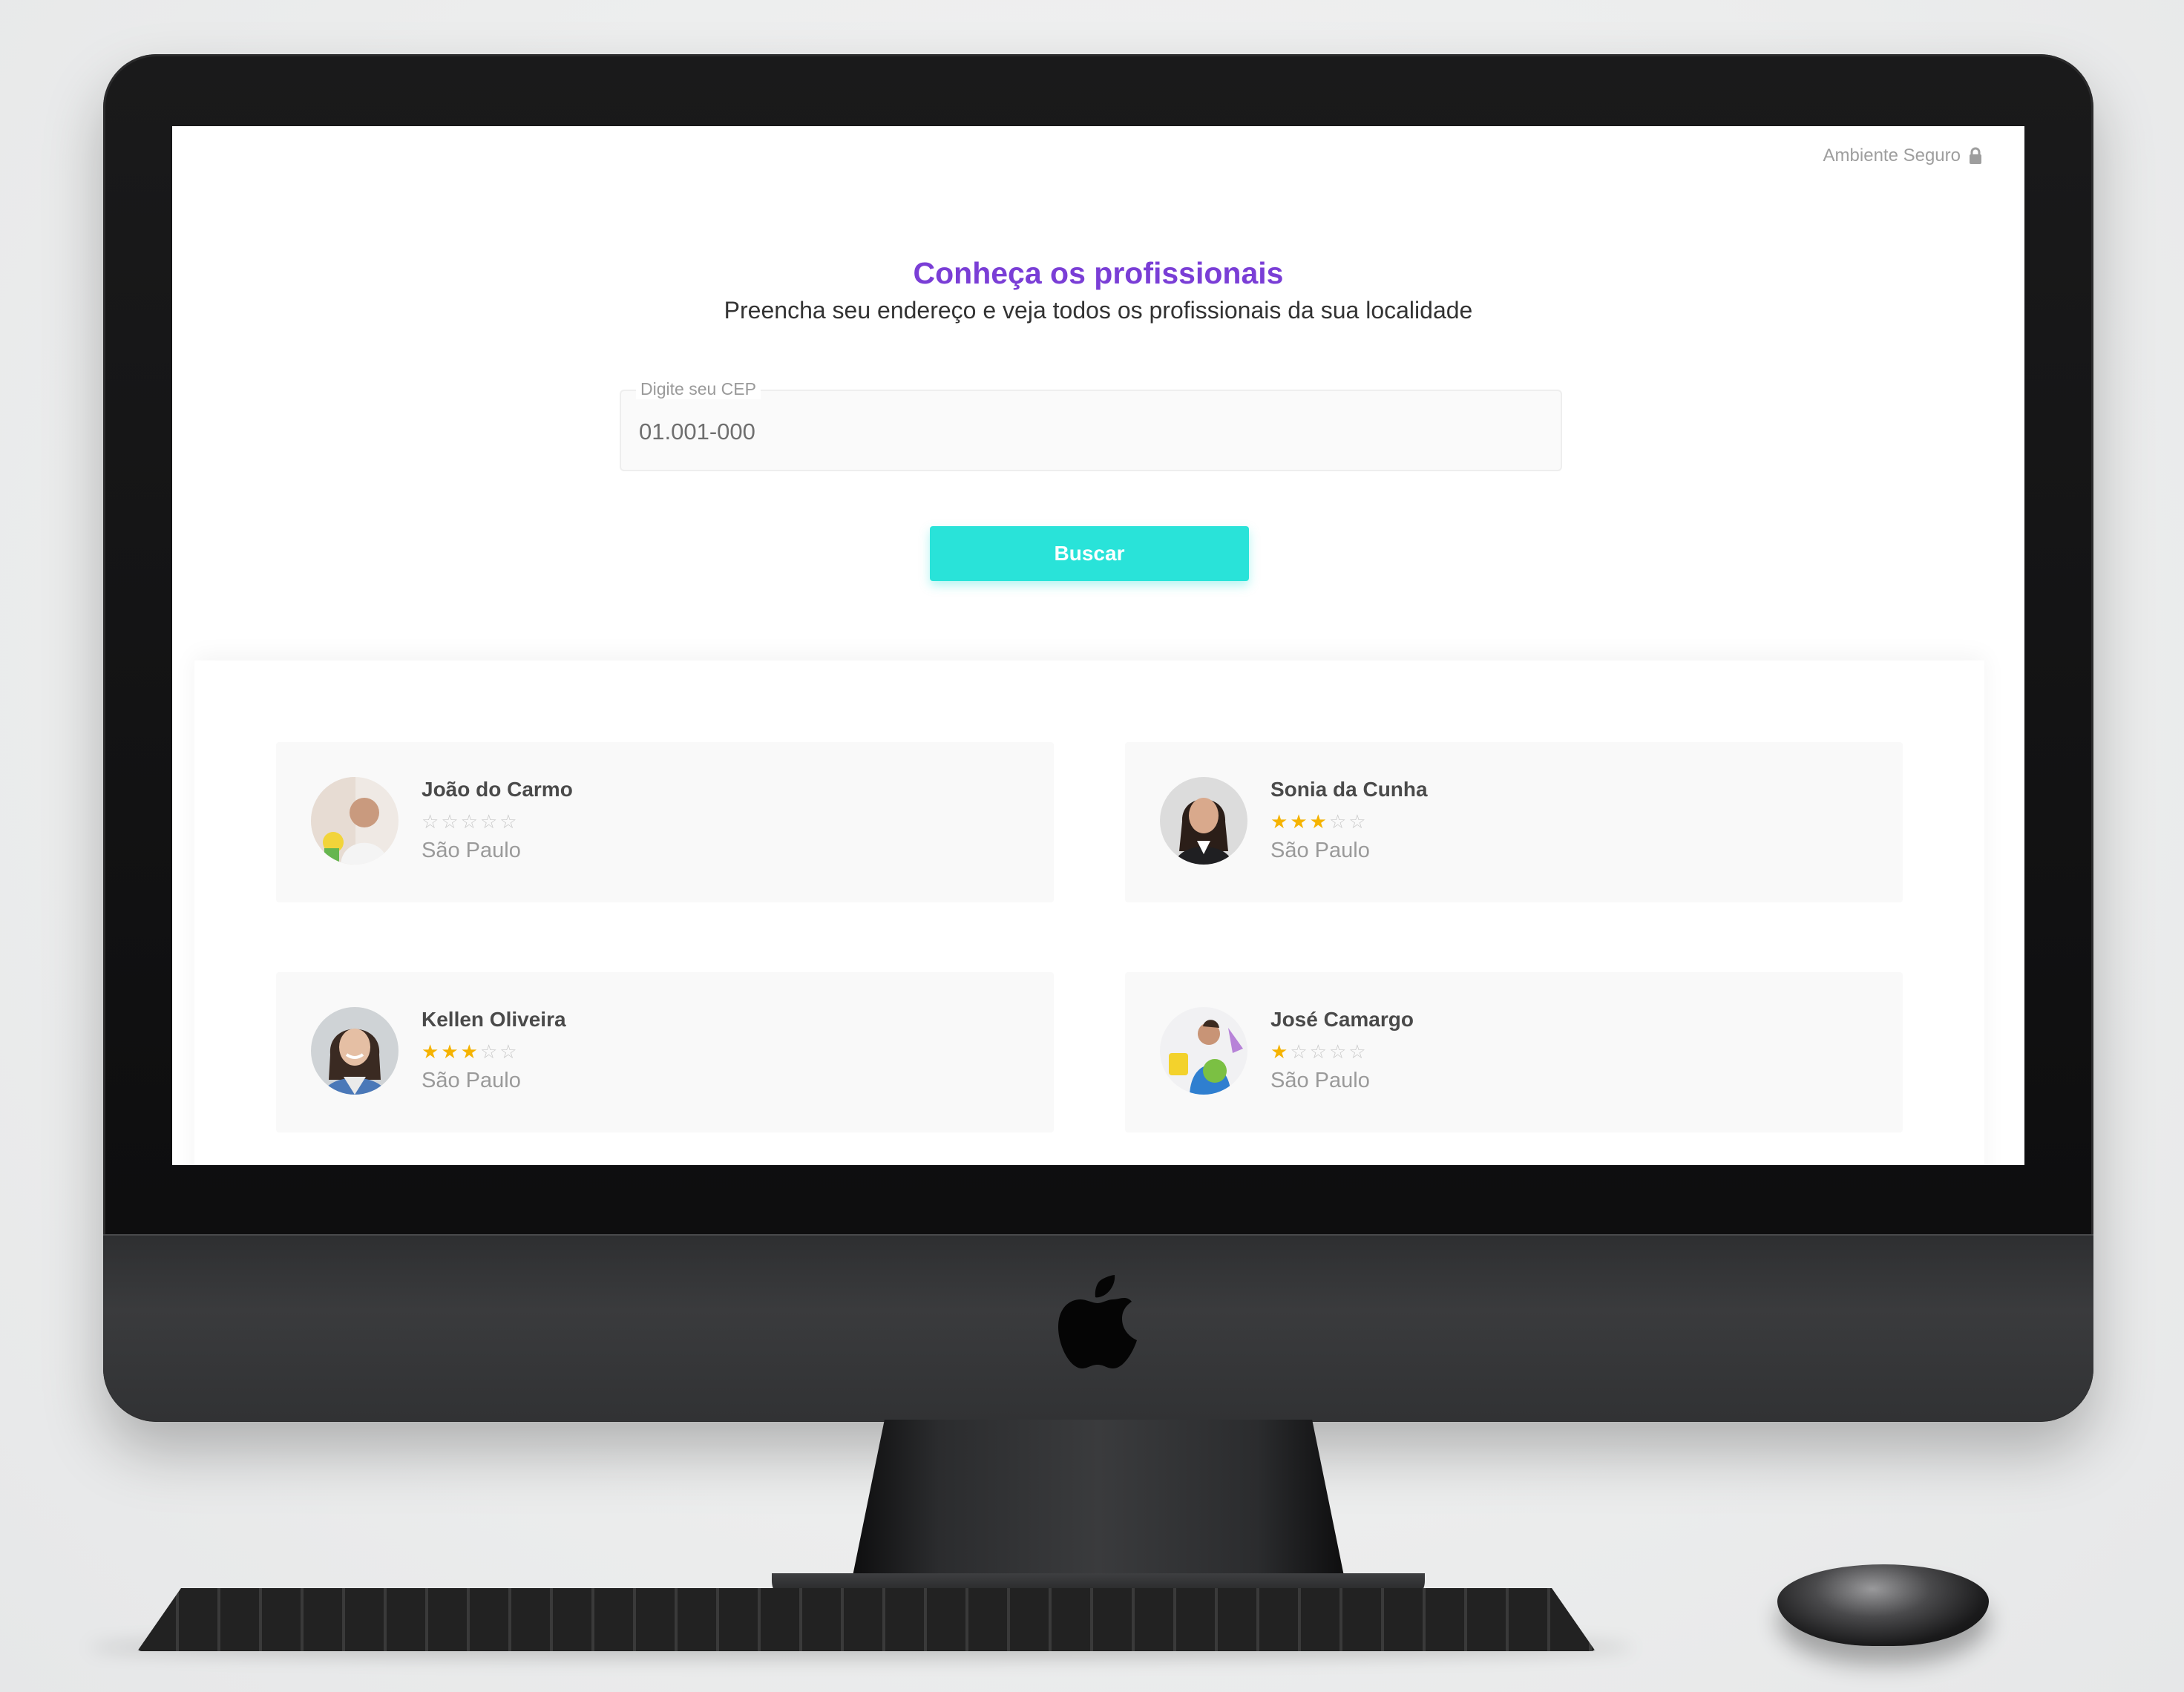 The image size is (2184, 1692). What do you see at coordinates (494, 1019) in the screenshot?
I see `professional-name: Kellen Oliveira` at bounding box center [494, 1019].